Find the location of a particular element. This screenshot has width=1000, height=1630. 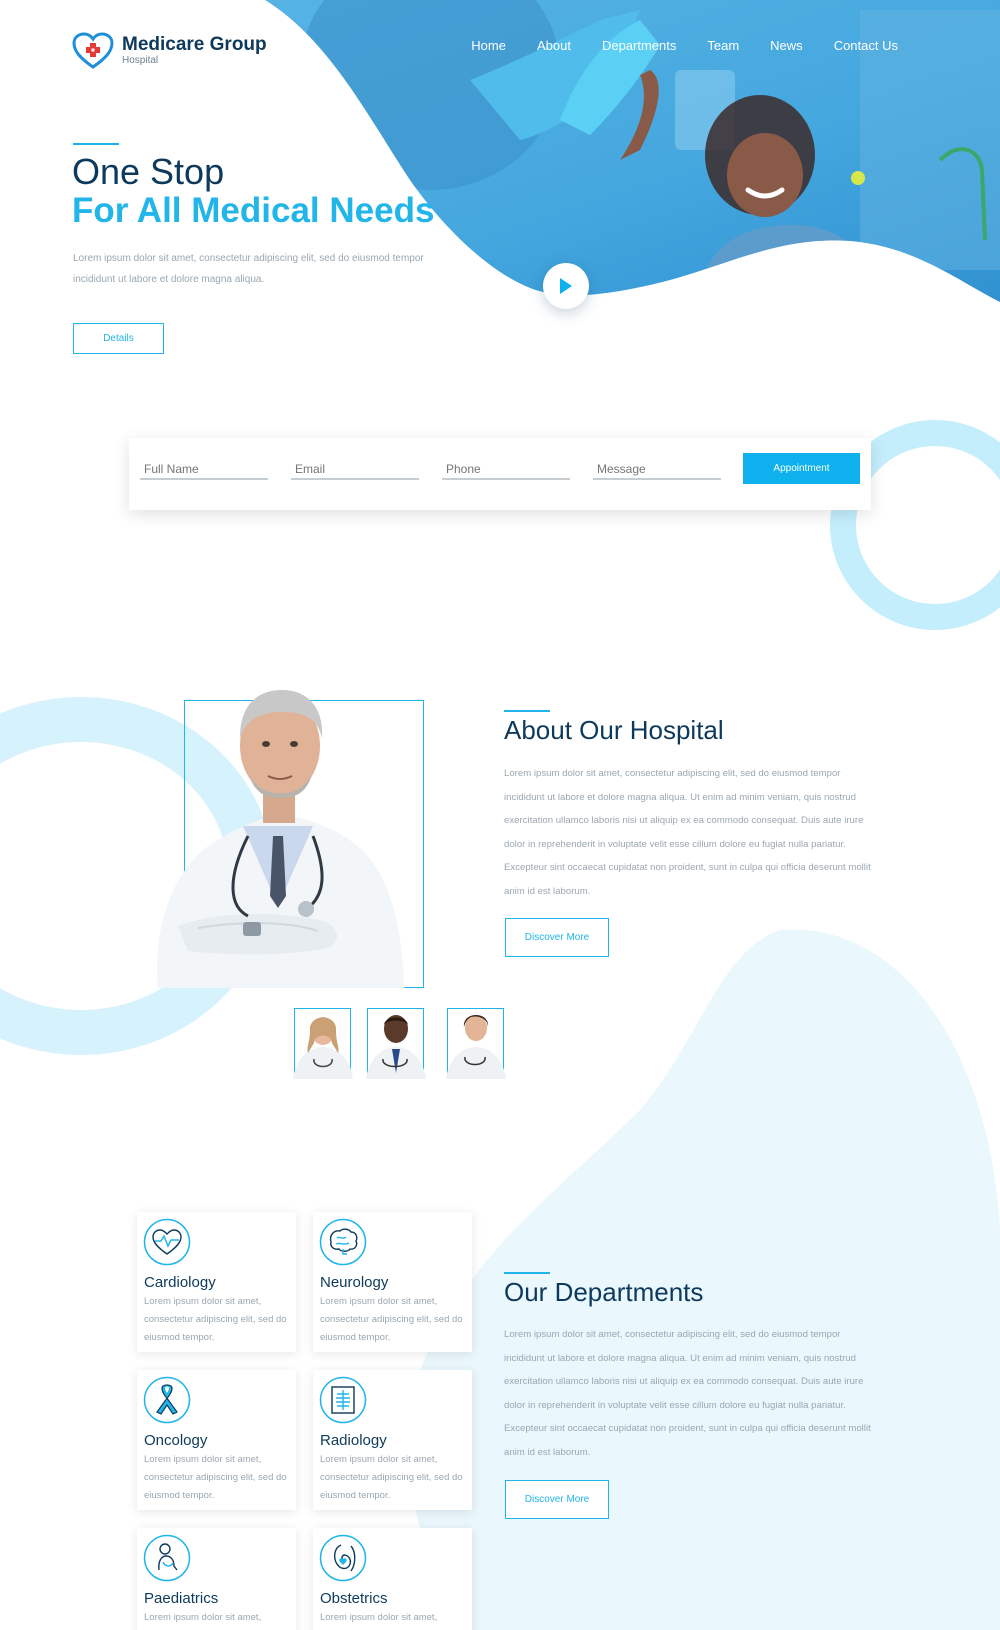

logo: Medicare Group Hospital is located at coordinates (169, 51).